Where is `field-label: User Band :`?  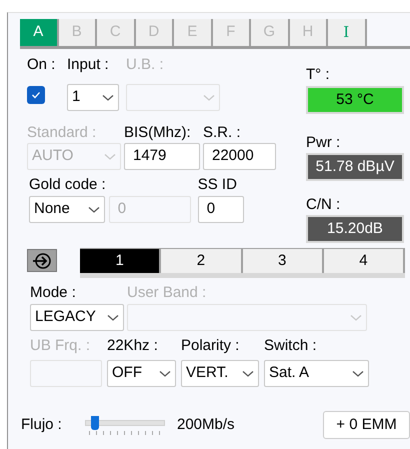 field-label: User Band : is located at coordinates (166, 293).